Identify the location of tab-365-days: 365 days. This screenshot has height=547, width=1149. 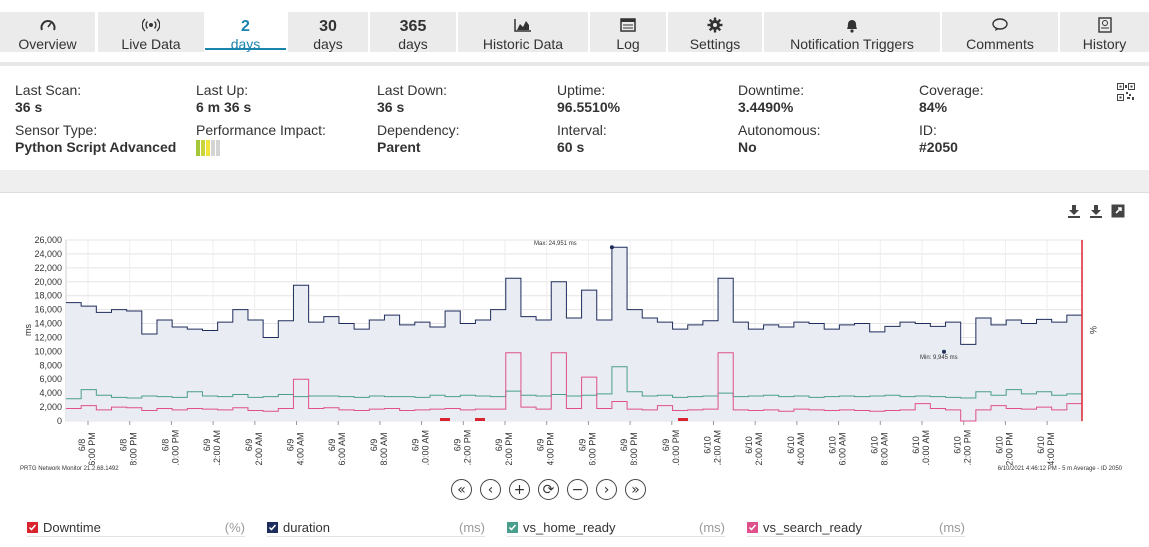
(413, 32).